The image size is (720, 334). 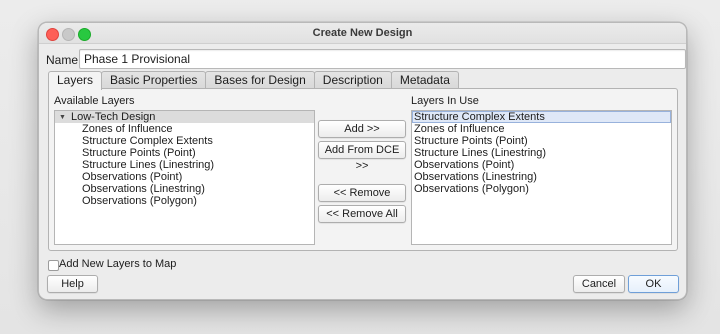 What do you see at coordinates (445, 101) in the screenshot?
I see `layers-in-use-label: Layers In Use` at bounding box center [445, 101].